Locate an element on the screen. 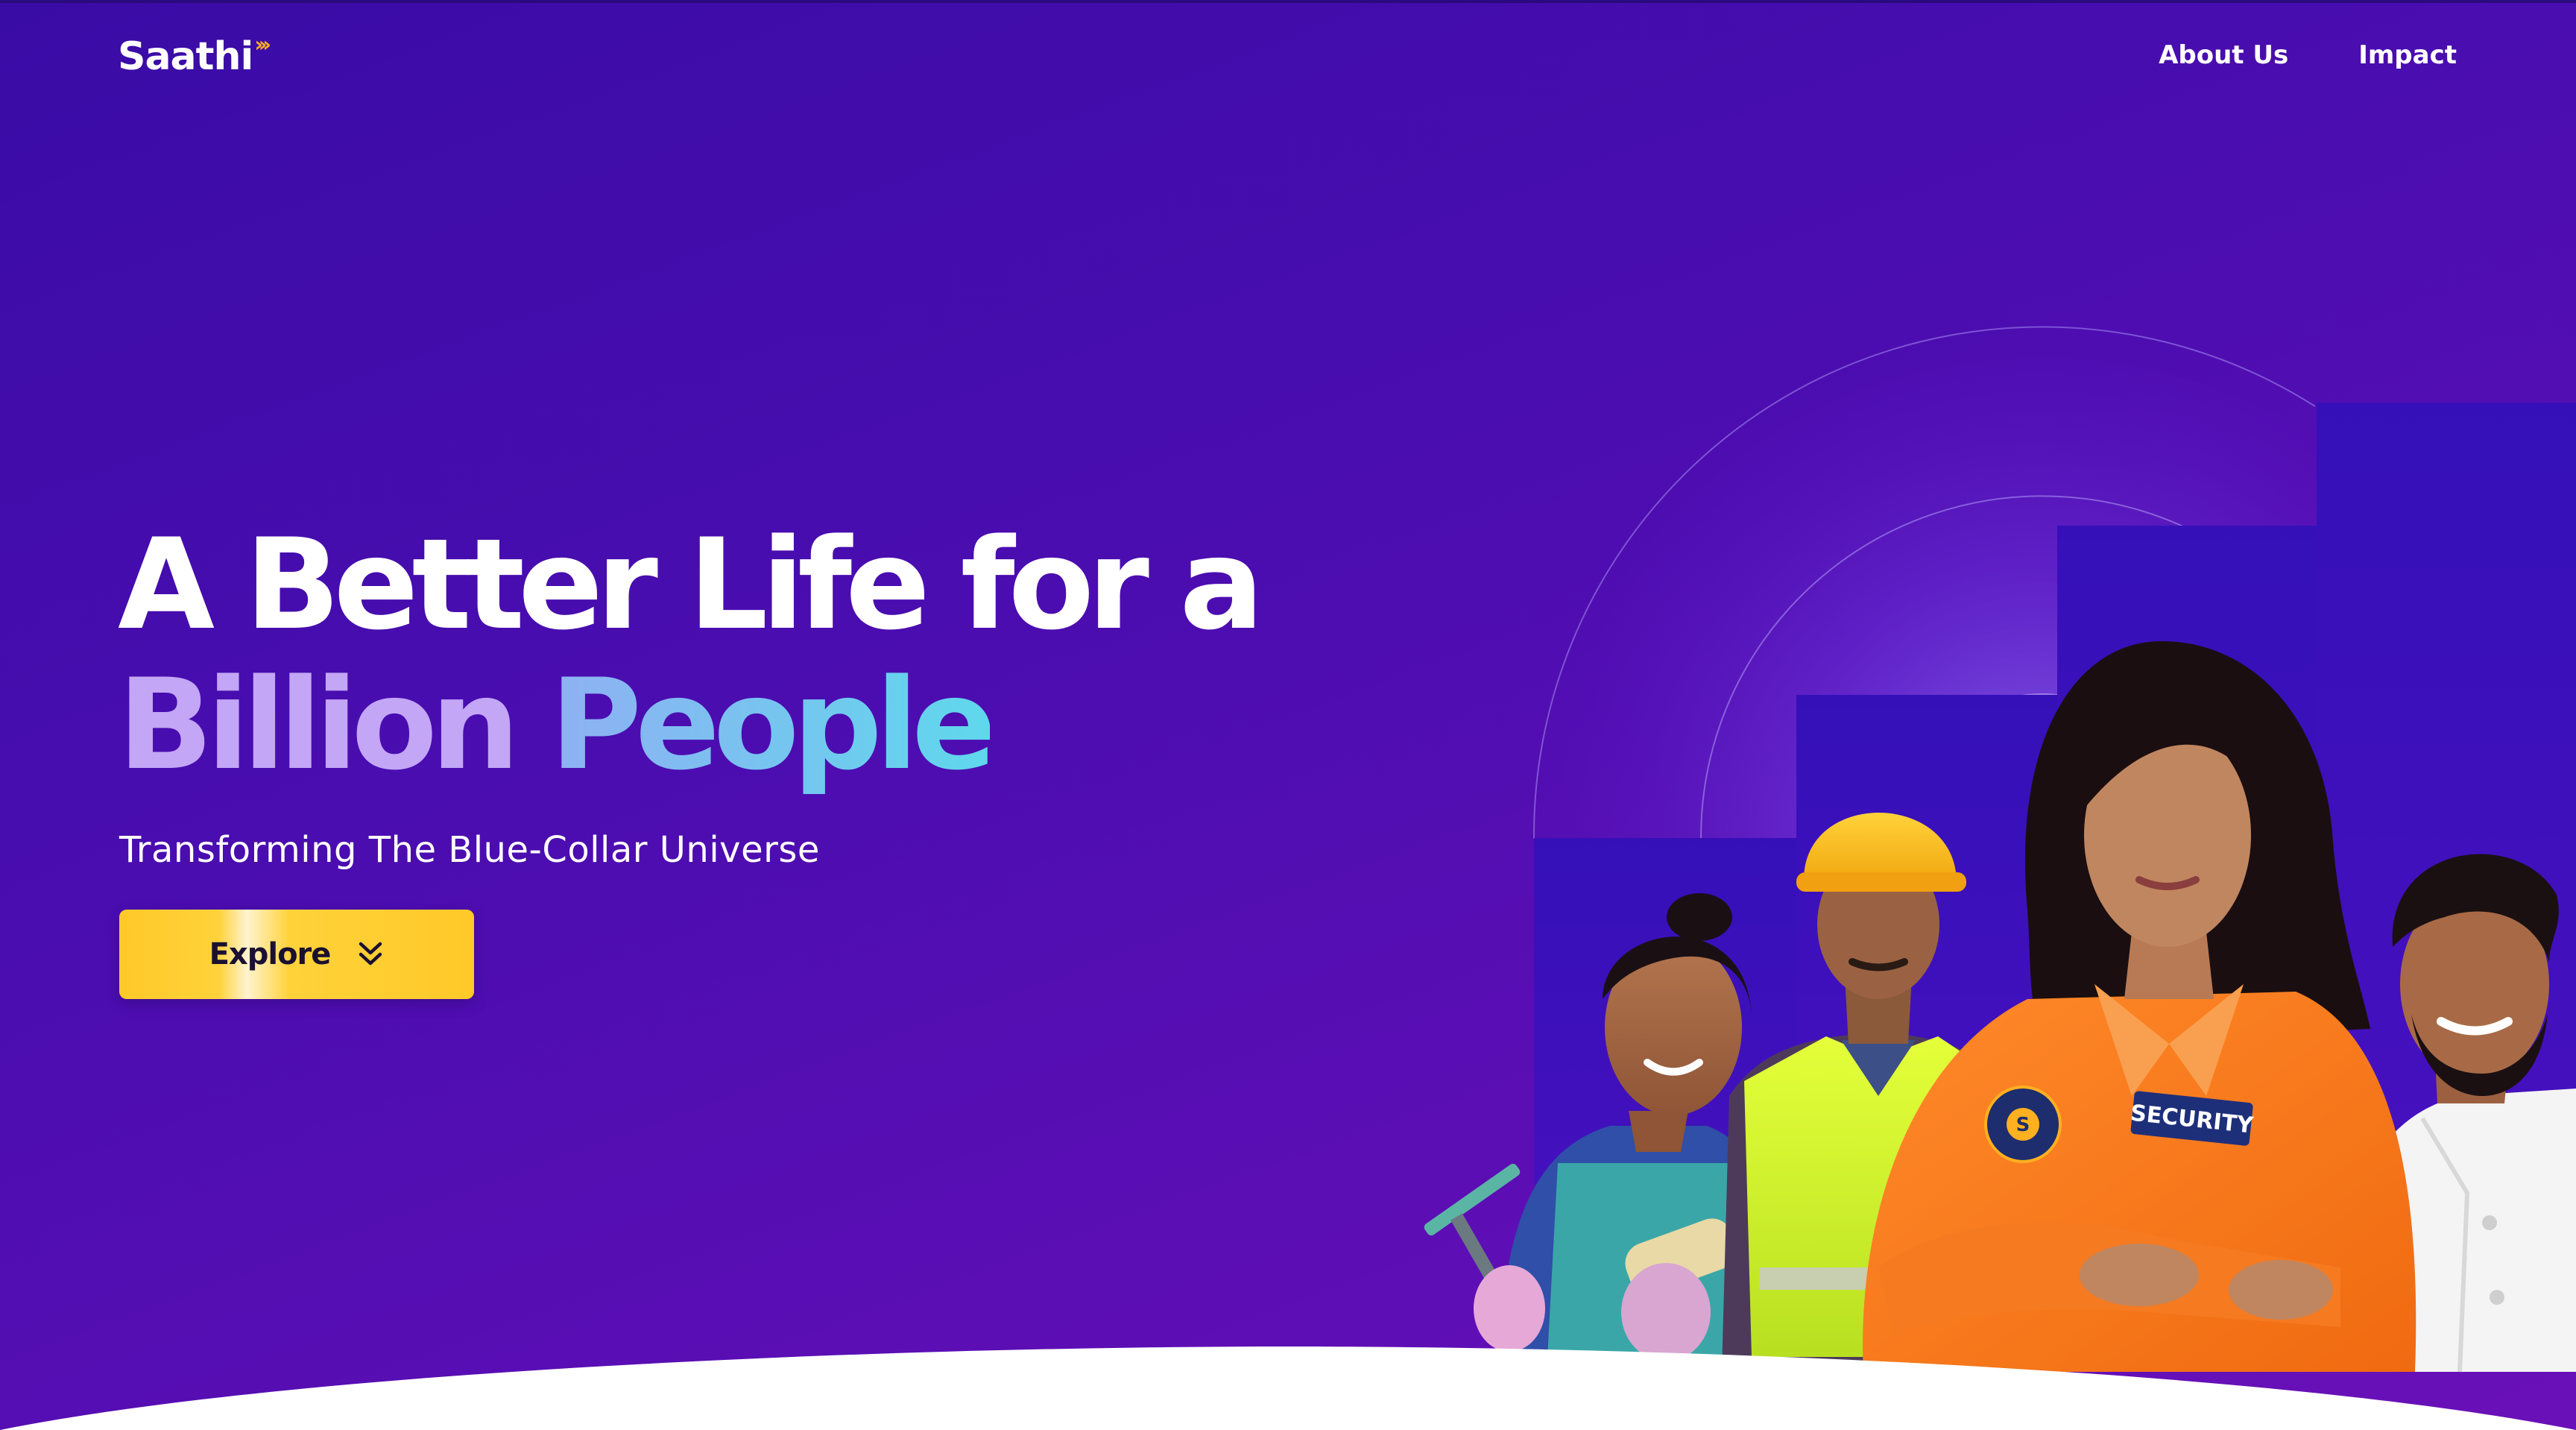  nav-about-us-link: About Us is located at coordinates (2223, 55).